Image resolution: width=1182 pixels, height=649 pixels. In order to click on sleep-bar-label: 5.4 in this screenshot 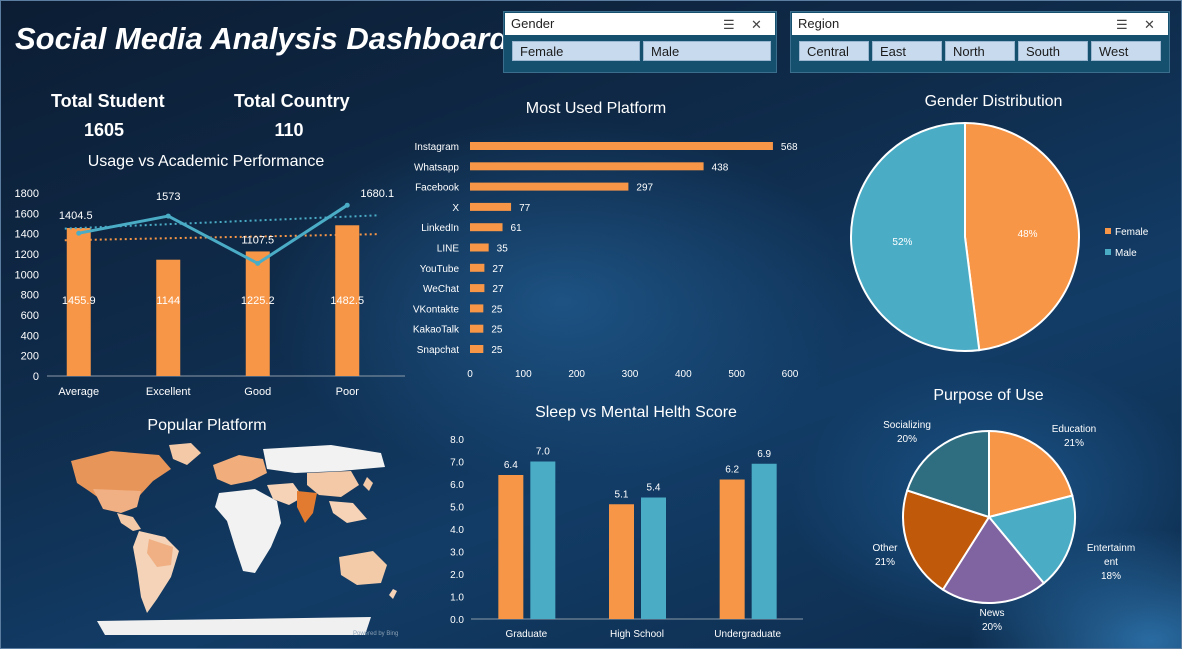, I will do `click(654, 488)`.